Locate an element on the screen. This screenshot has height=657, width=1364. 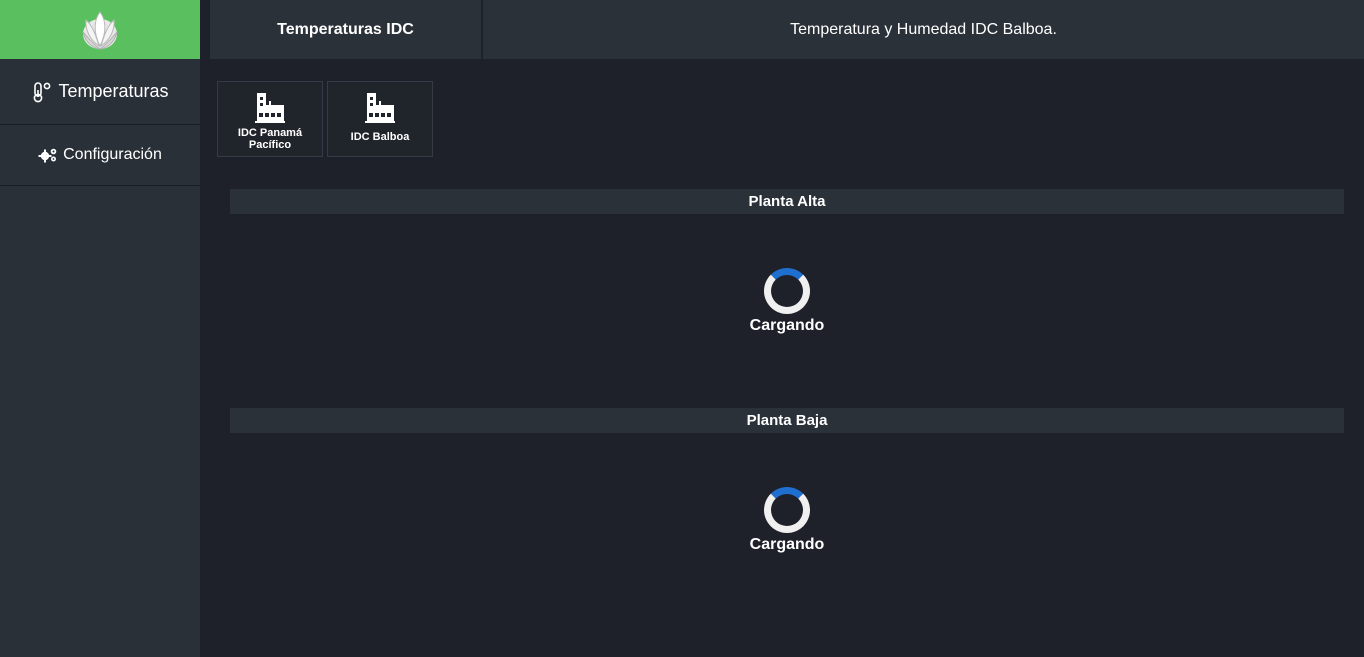
page-title: Temperatura y Humedad IDC Balboa. is located at coordinates (923, 29).